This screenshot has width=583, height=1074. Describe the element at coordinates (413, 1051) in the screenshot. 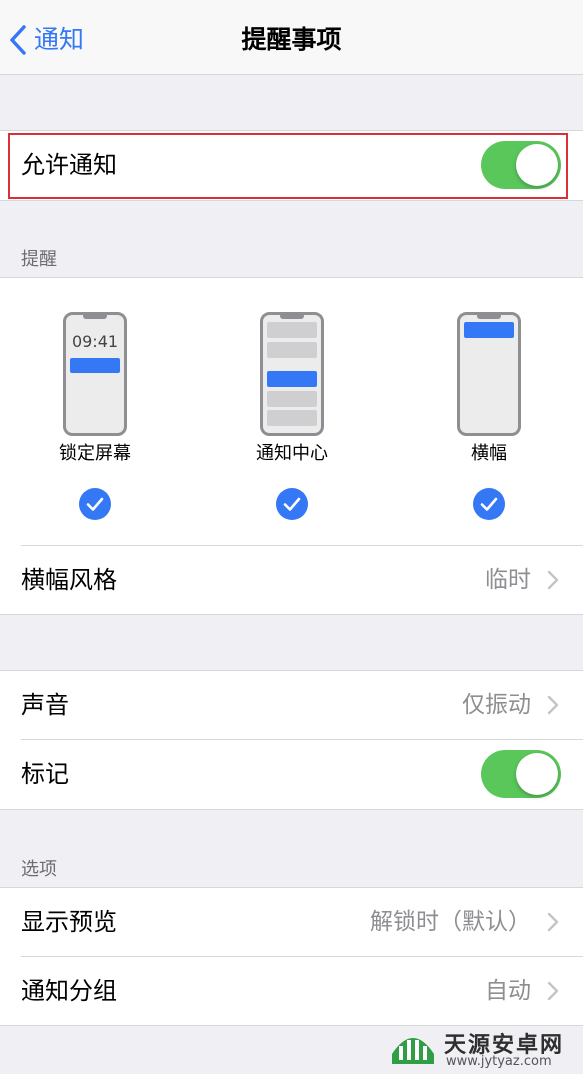

I see `watermark-logo-icon` at that location.